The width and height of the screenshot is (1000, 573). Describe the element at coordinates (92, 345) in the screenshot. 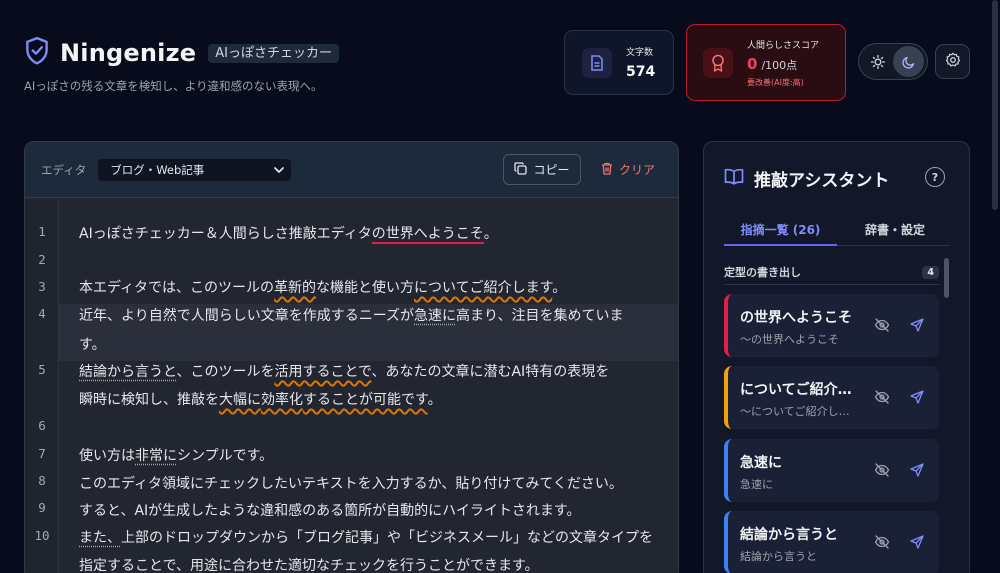

I see `text-run: す。` at that location.